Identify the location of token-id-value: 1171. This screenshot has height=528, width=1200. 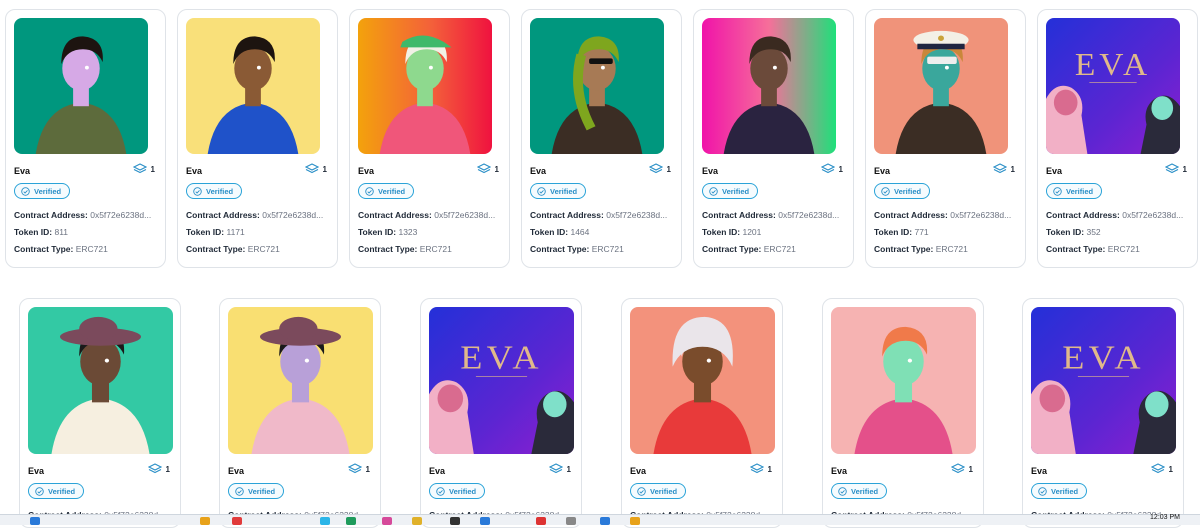
(235, 232).